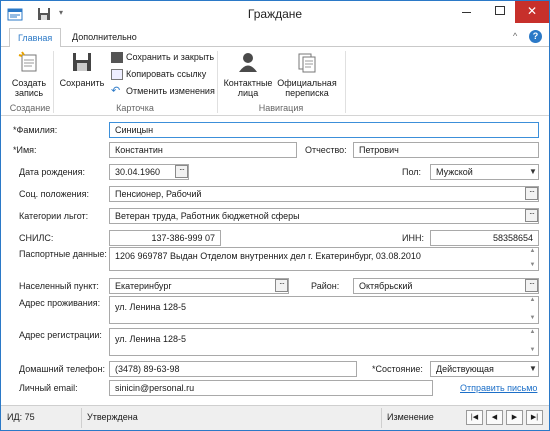 Image resolution: width=550 pixels, height=431 pixels. What do you see at coordinates (29, 74) in the screenshot?
I see `create-record-button: Создать запись` at bounding box center [29, 74].